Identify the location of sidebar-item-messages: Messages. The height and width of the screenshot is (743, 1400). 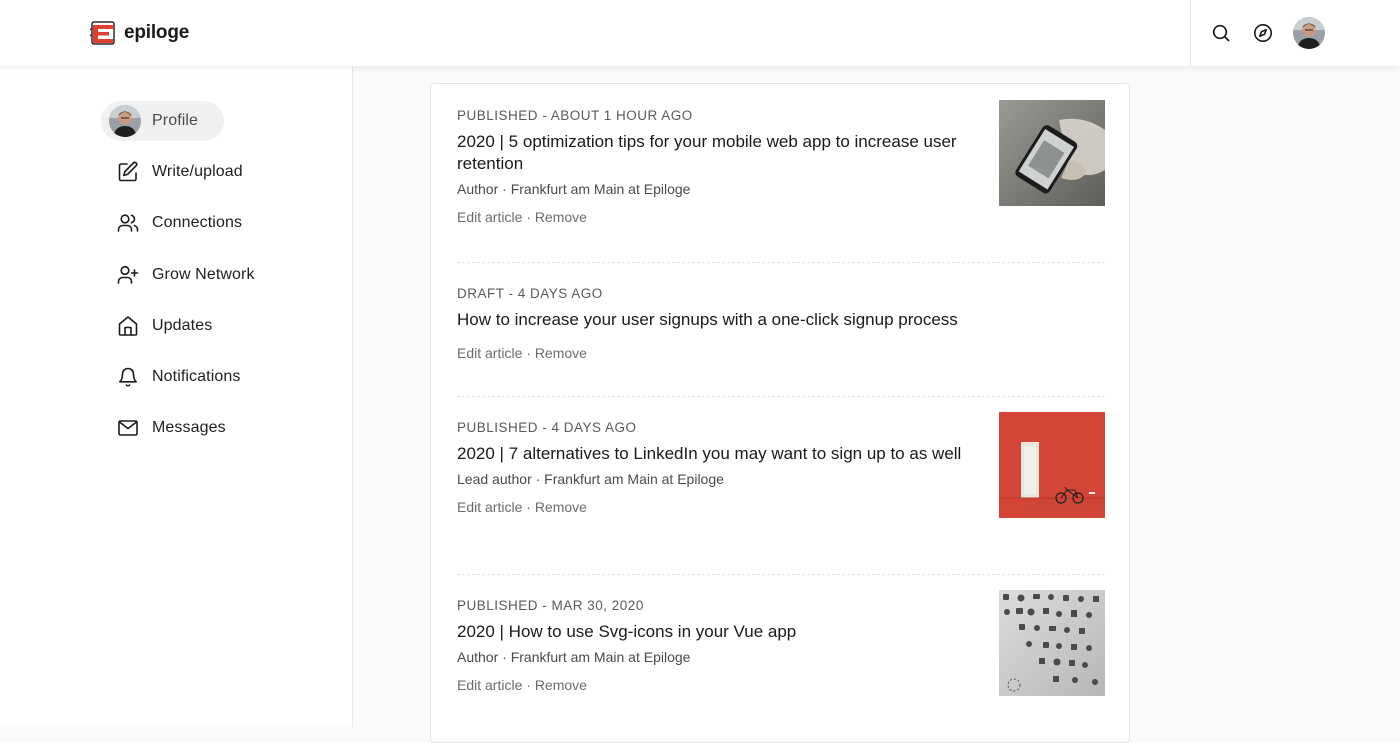
(163, 428).